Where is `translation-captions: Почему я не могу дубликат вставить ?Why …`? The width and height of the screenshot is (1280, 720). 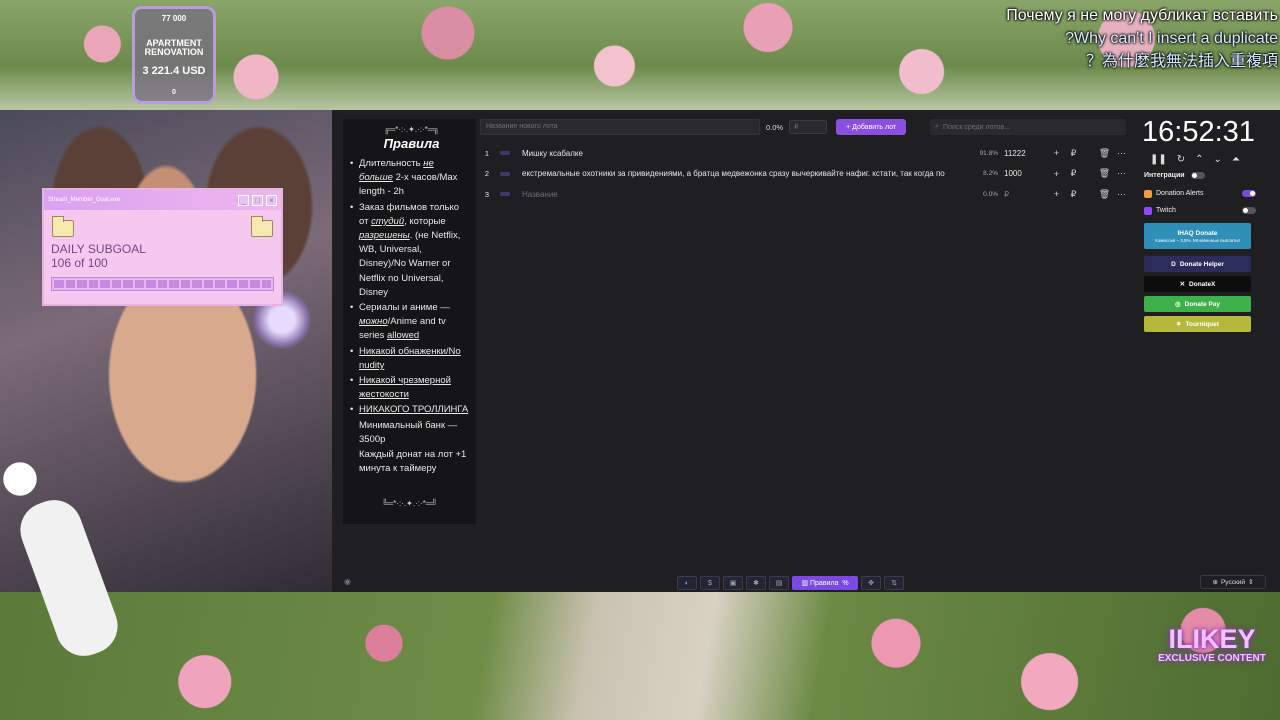
translation-captions: Почему я не могу дубликат вставить ?Why … is located at coordinates (1142, 38).